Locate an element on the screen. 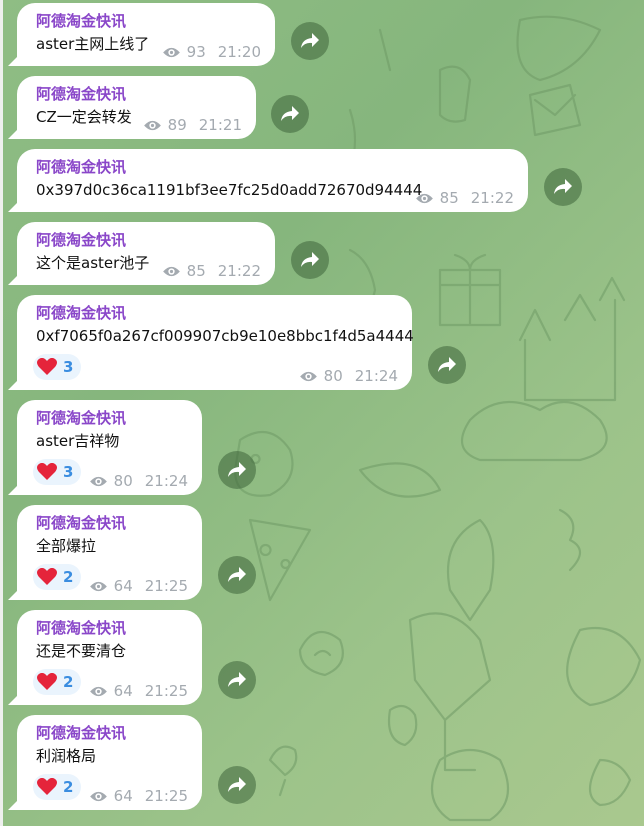 Image resolution: width=644 pixels, height=826 pixels. left-edge-border is located at coordinates (1, 413).